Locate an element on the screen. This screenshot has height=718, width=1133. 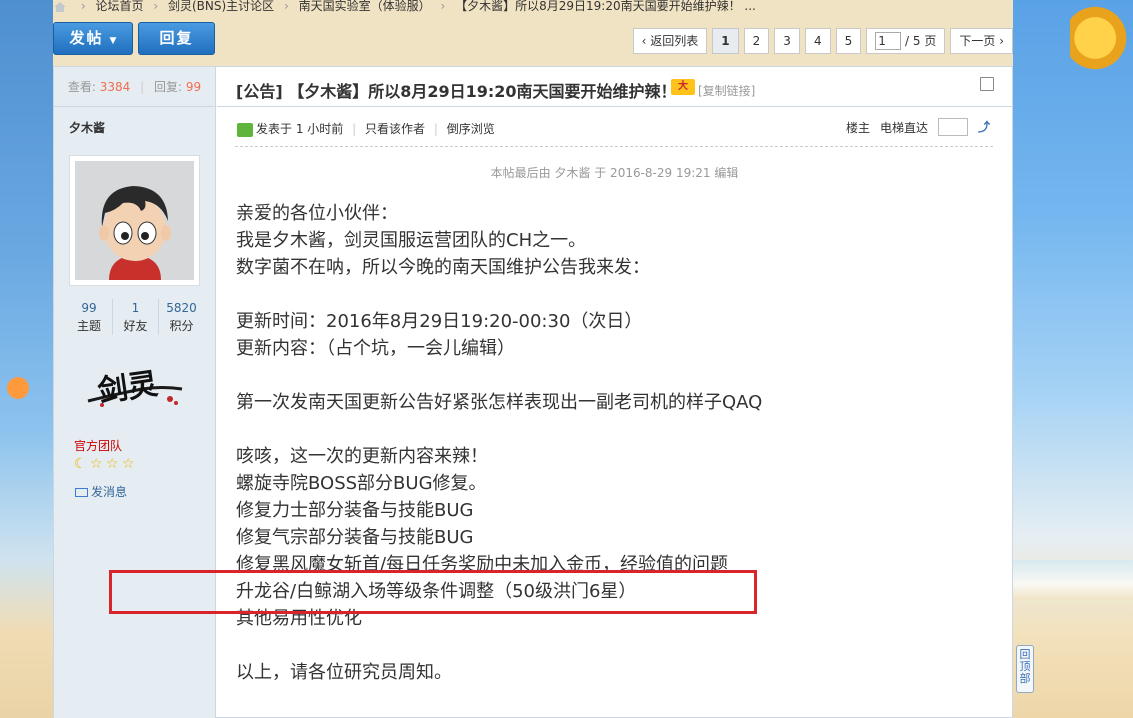
user-group: 官方团队 is located at coordinates (98, 445).